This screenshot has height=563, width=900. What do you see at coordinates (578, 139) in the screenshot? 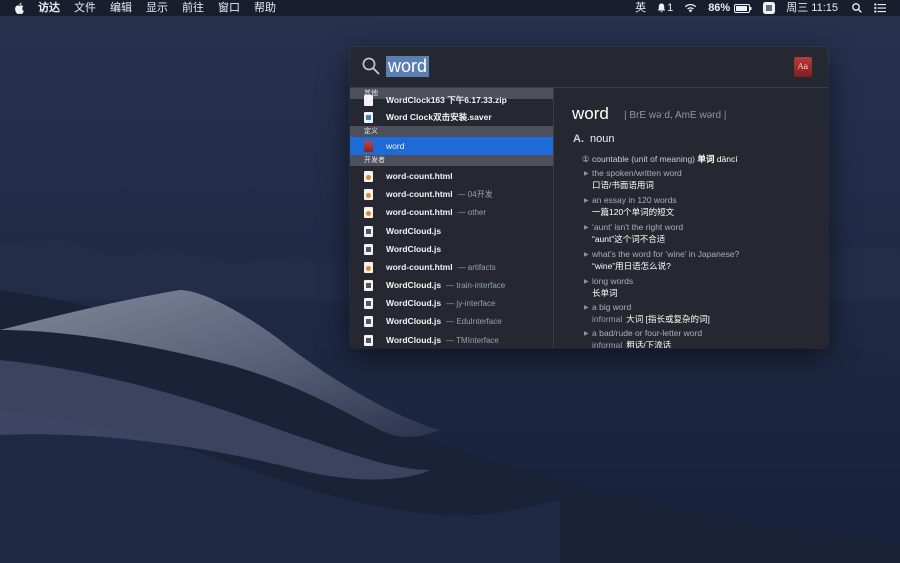
I see `pos-letter: A.` at bounding box center [578, 139].